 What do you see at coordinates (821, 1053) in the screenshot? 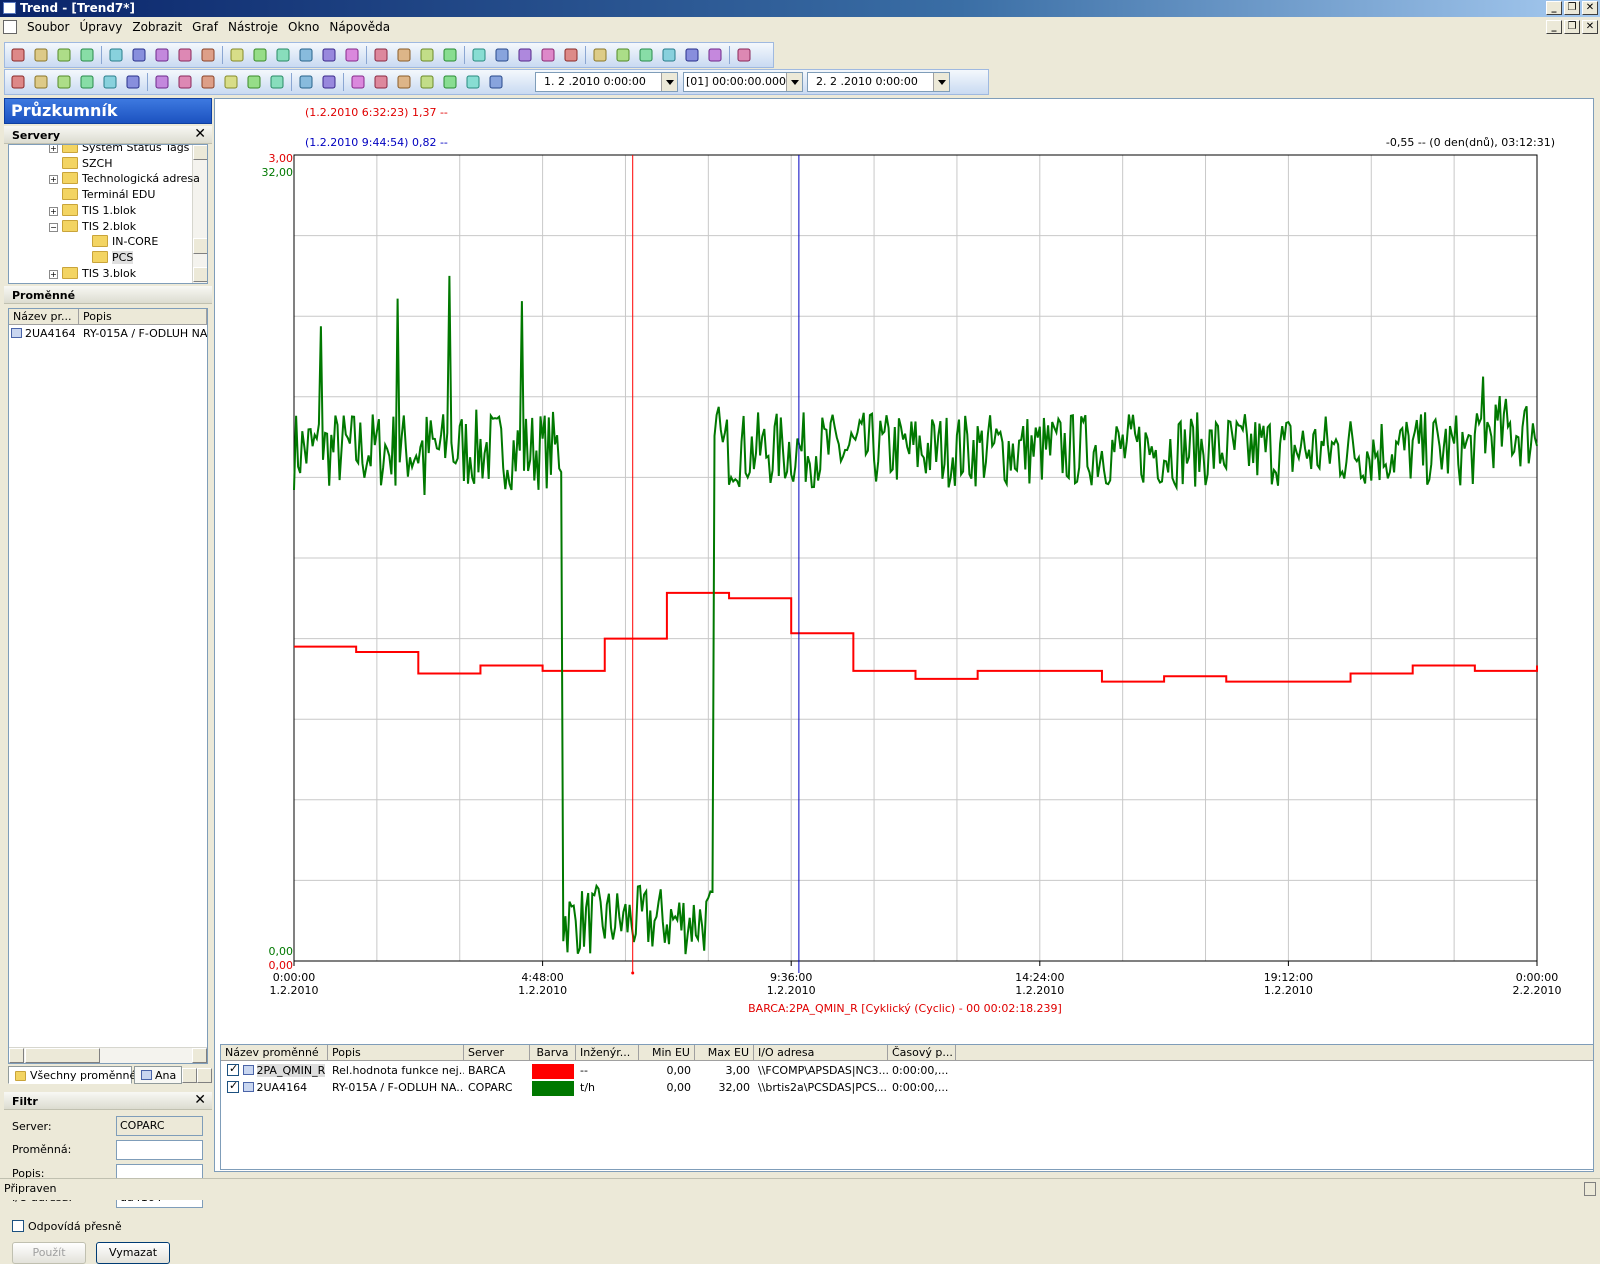
I see `col-io: I/O adresa` at bounding box center [821, 1053].